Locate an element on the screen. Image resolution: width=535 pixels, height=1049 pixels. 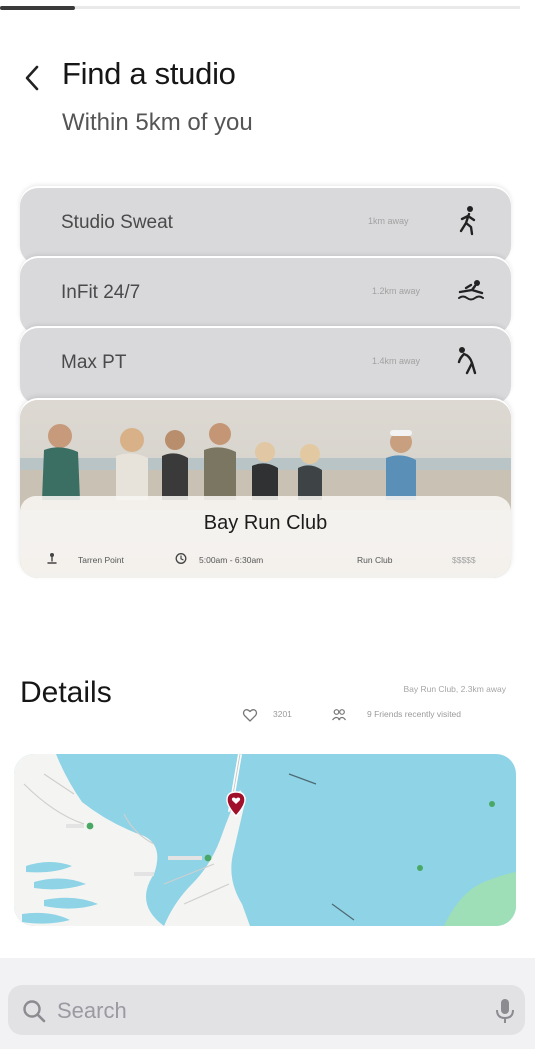
featured-location: Tarren Point is located at coordinates (101, 560).